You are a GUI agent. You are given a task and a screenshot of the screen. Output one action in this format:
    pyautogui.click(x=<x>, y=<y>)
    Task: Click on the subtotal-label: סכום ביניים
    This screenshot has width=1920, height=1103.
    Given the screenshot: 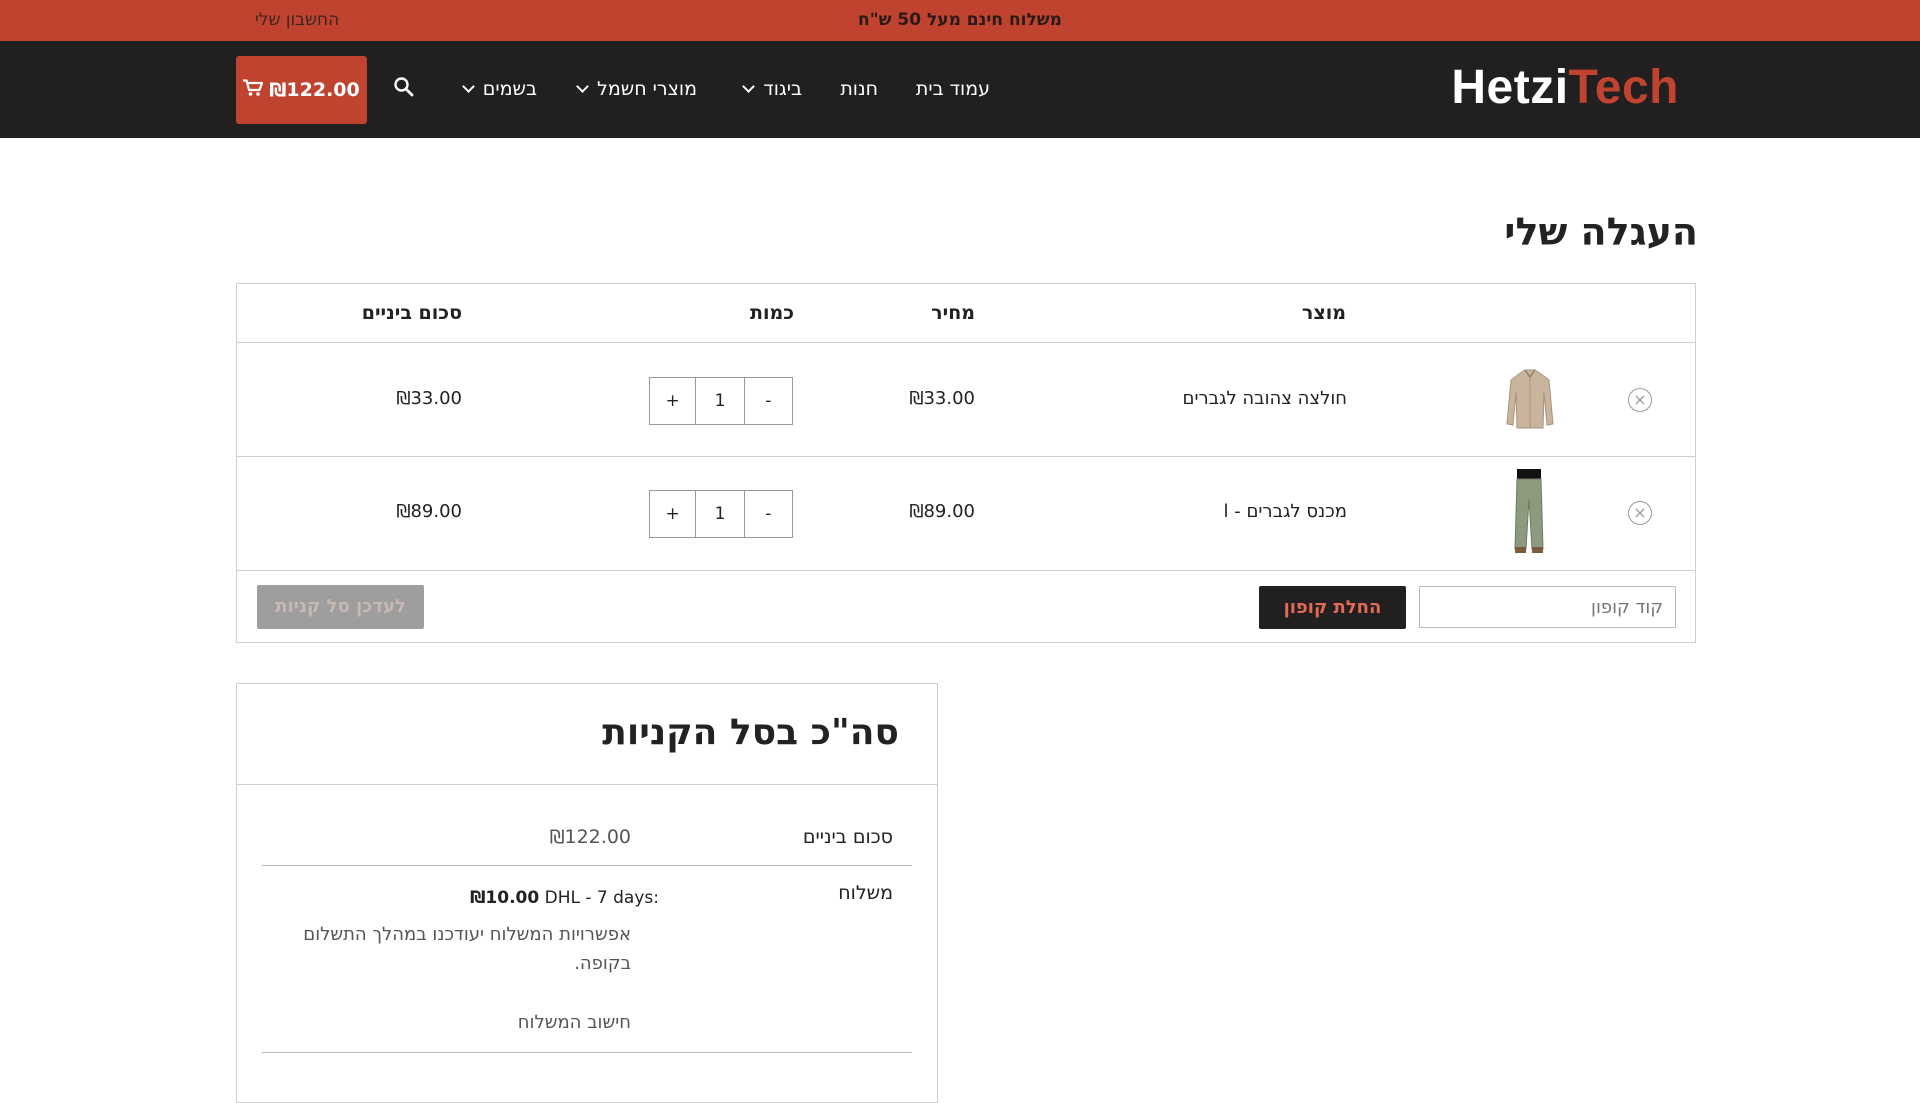 What is the action you would take?
    pyautogui.click(x=847, y=837)
    